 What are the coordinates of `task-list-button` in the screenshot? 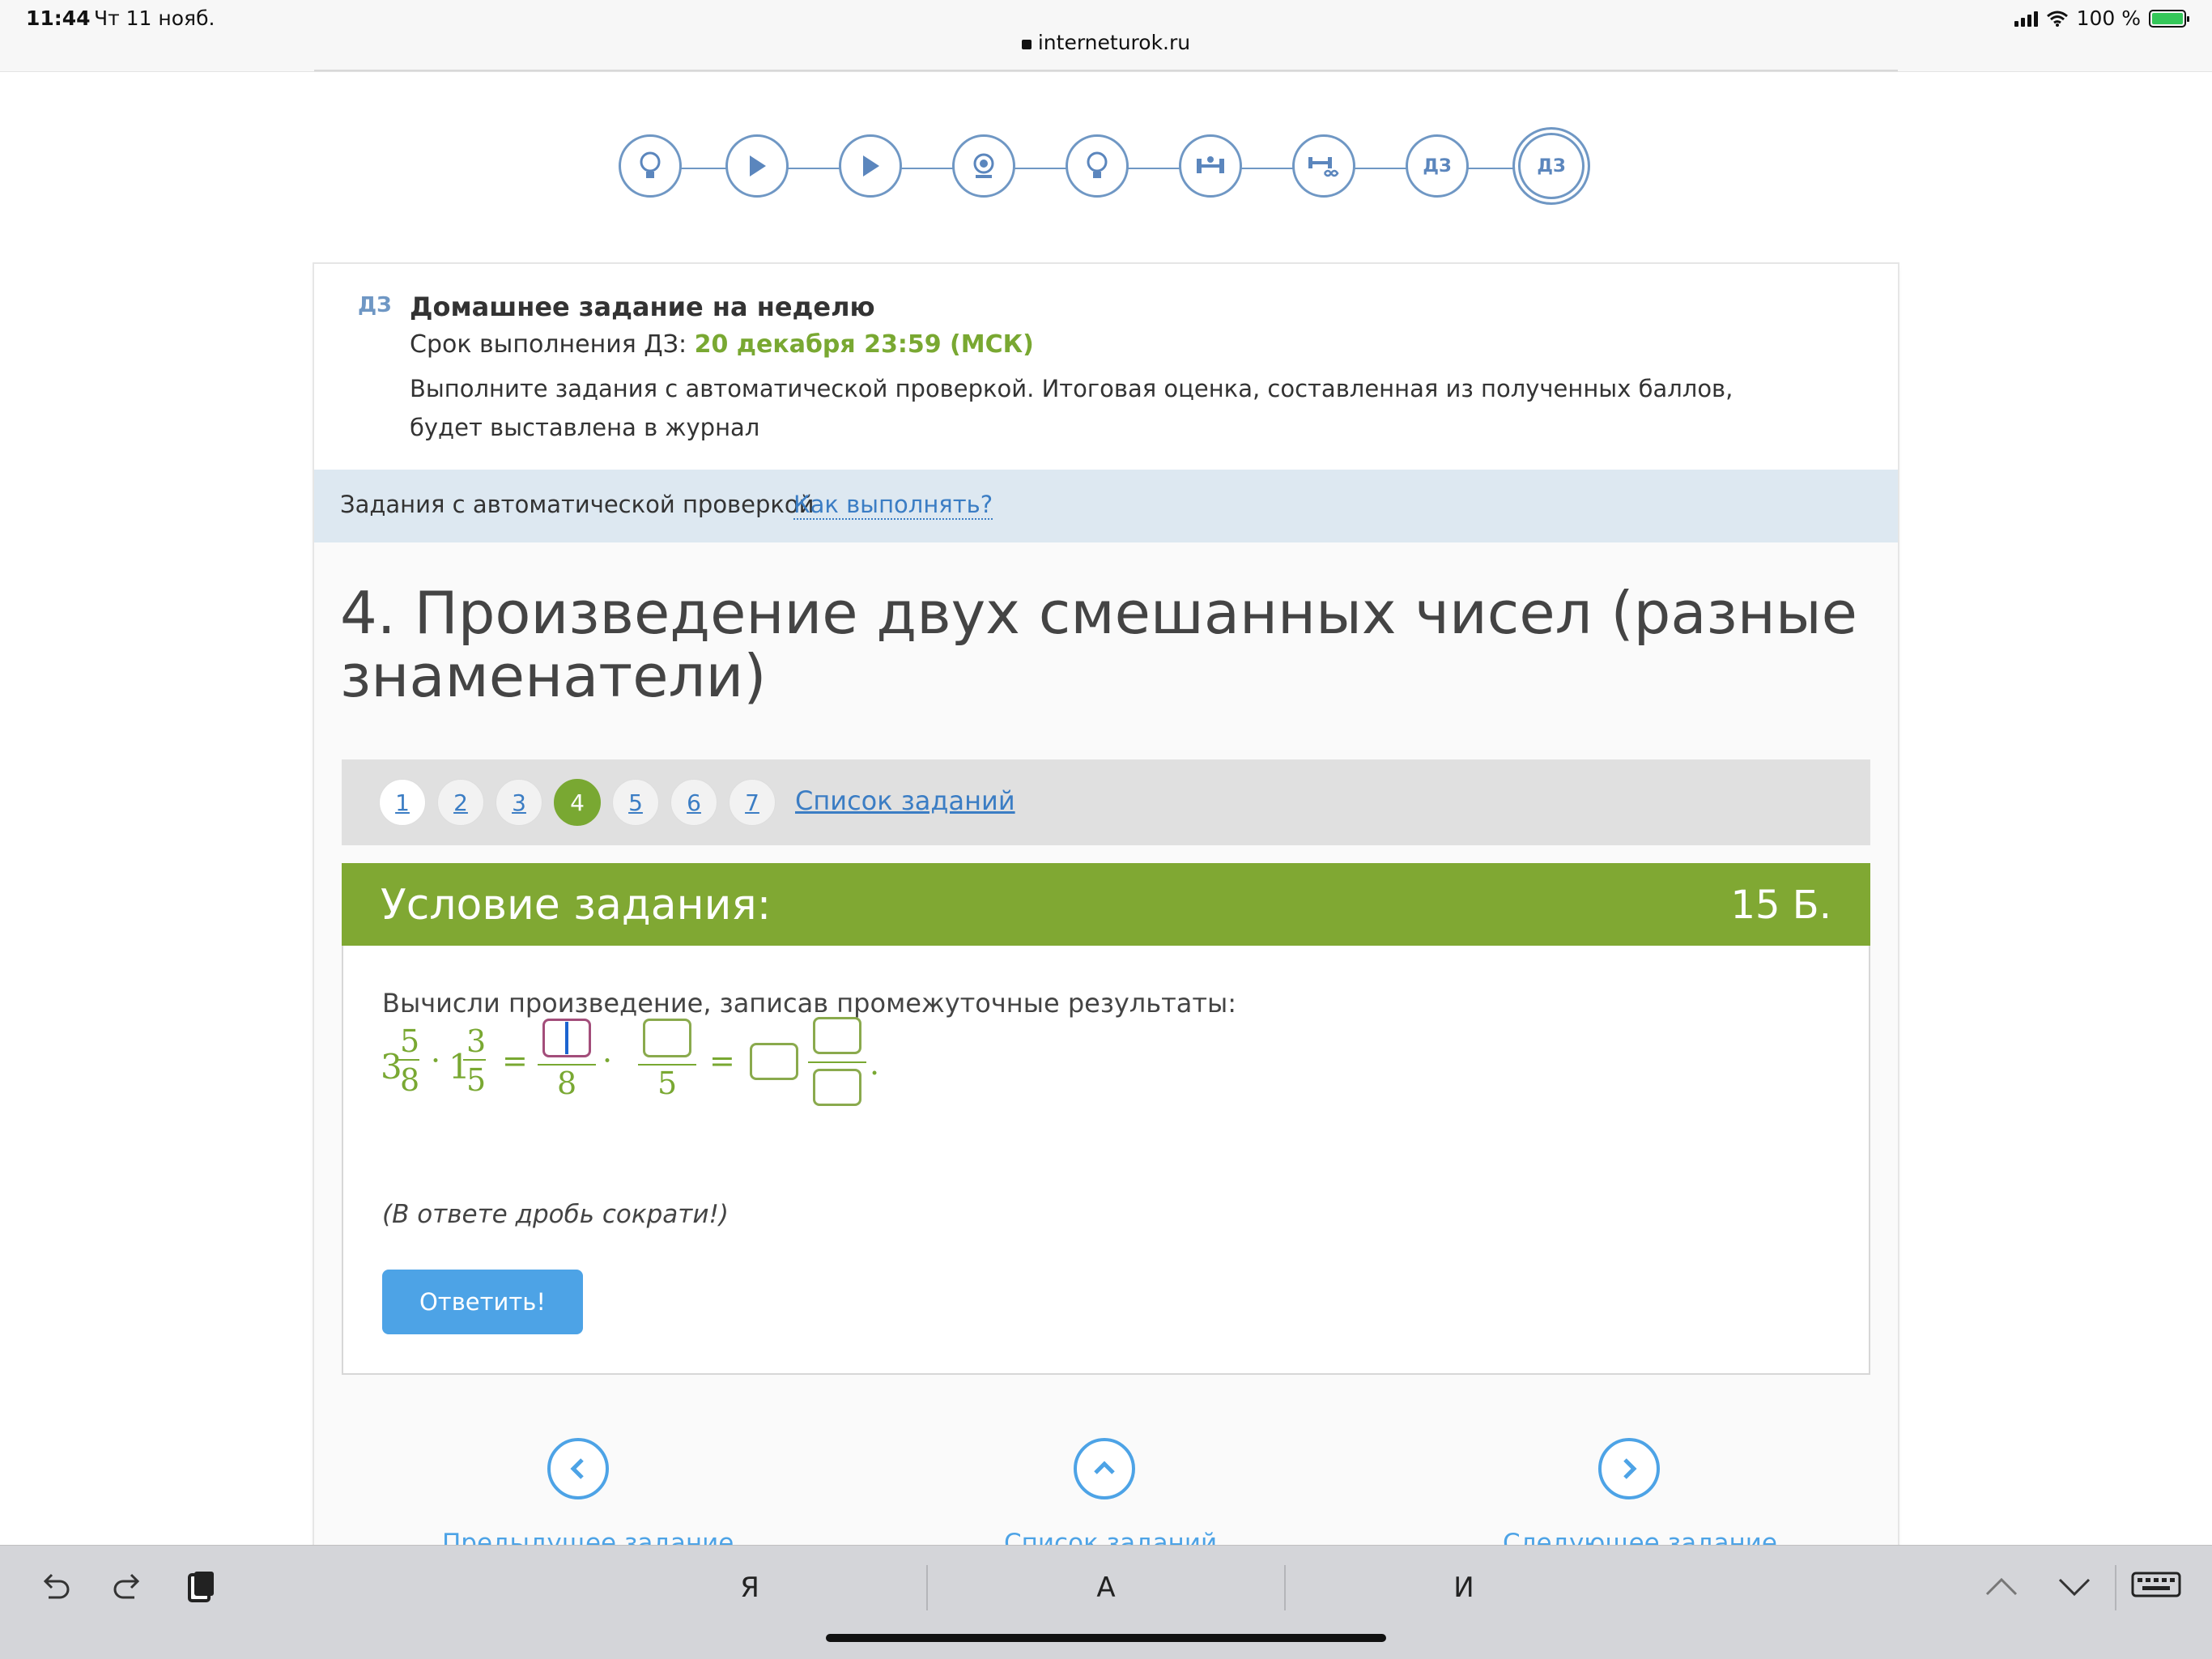 It's located at (1104, 1469).